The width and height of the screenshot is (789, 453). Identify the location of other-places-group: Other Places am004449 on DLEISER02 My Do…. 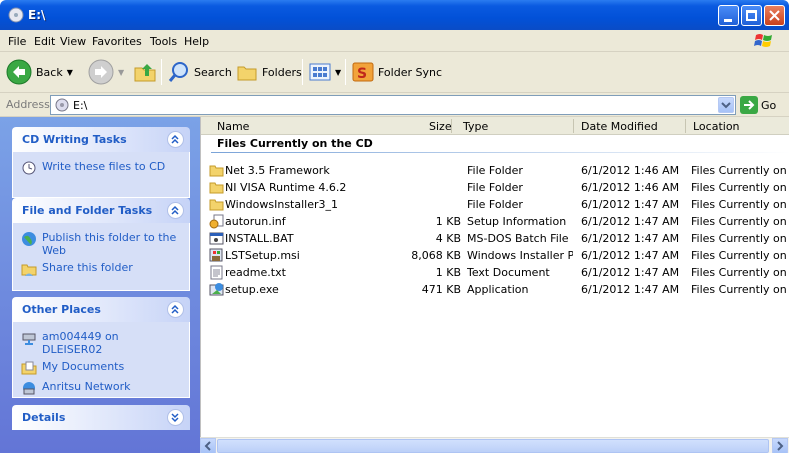
(101, 347).